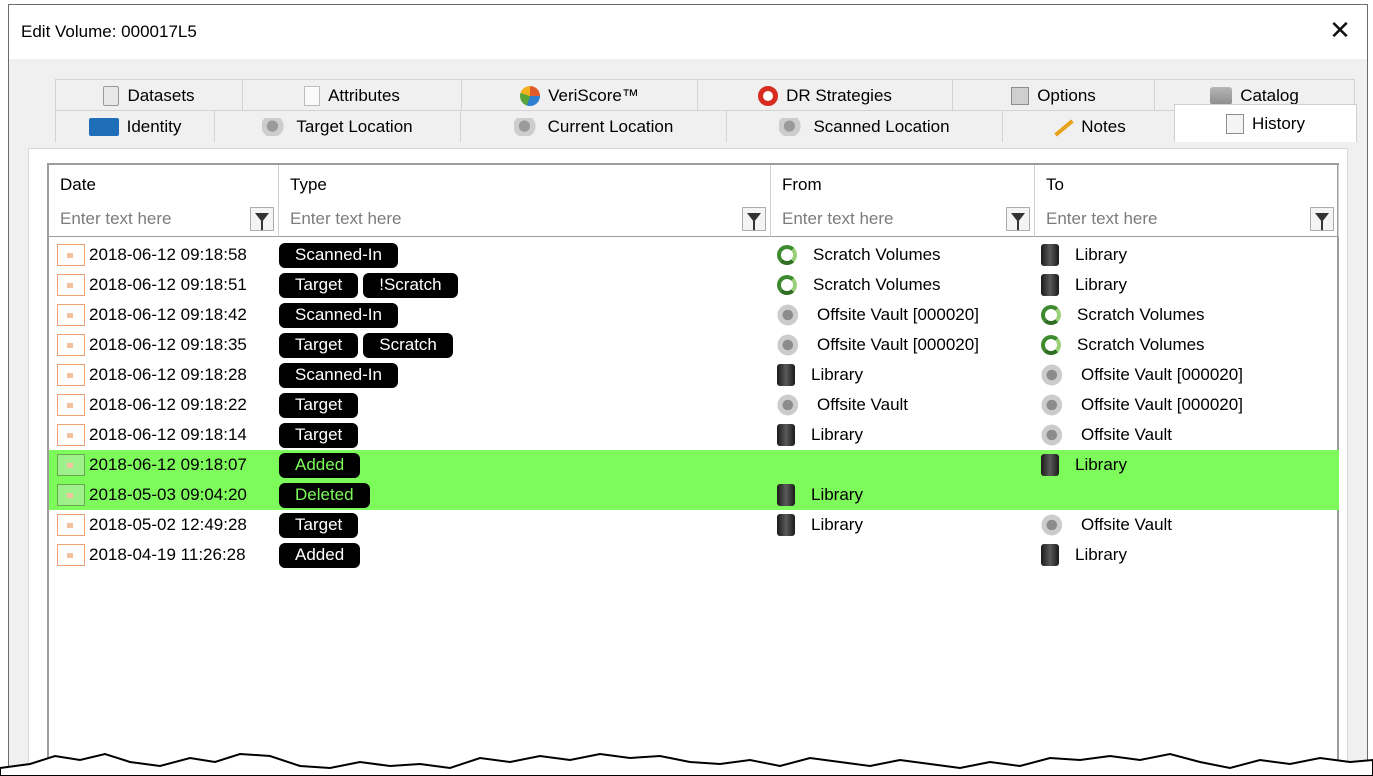 This screenshot has width=1373, height=776. I want to click on type-cell: Target Scratch, so click(525, 345).